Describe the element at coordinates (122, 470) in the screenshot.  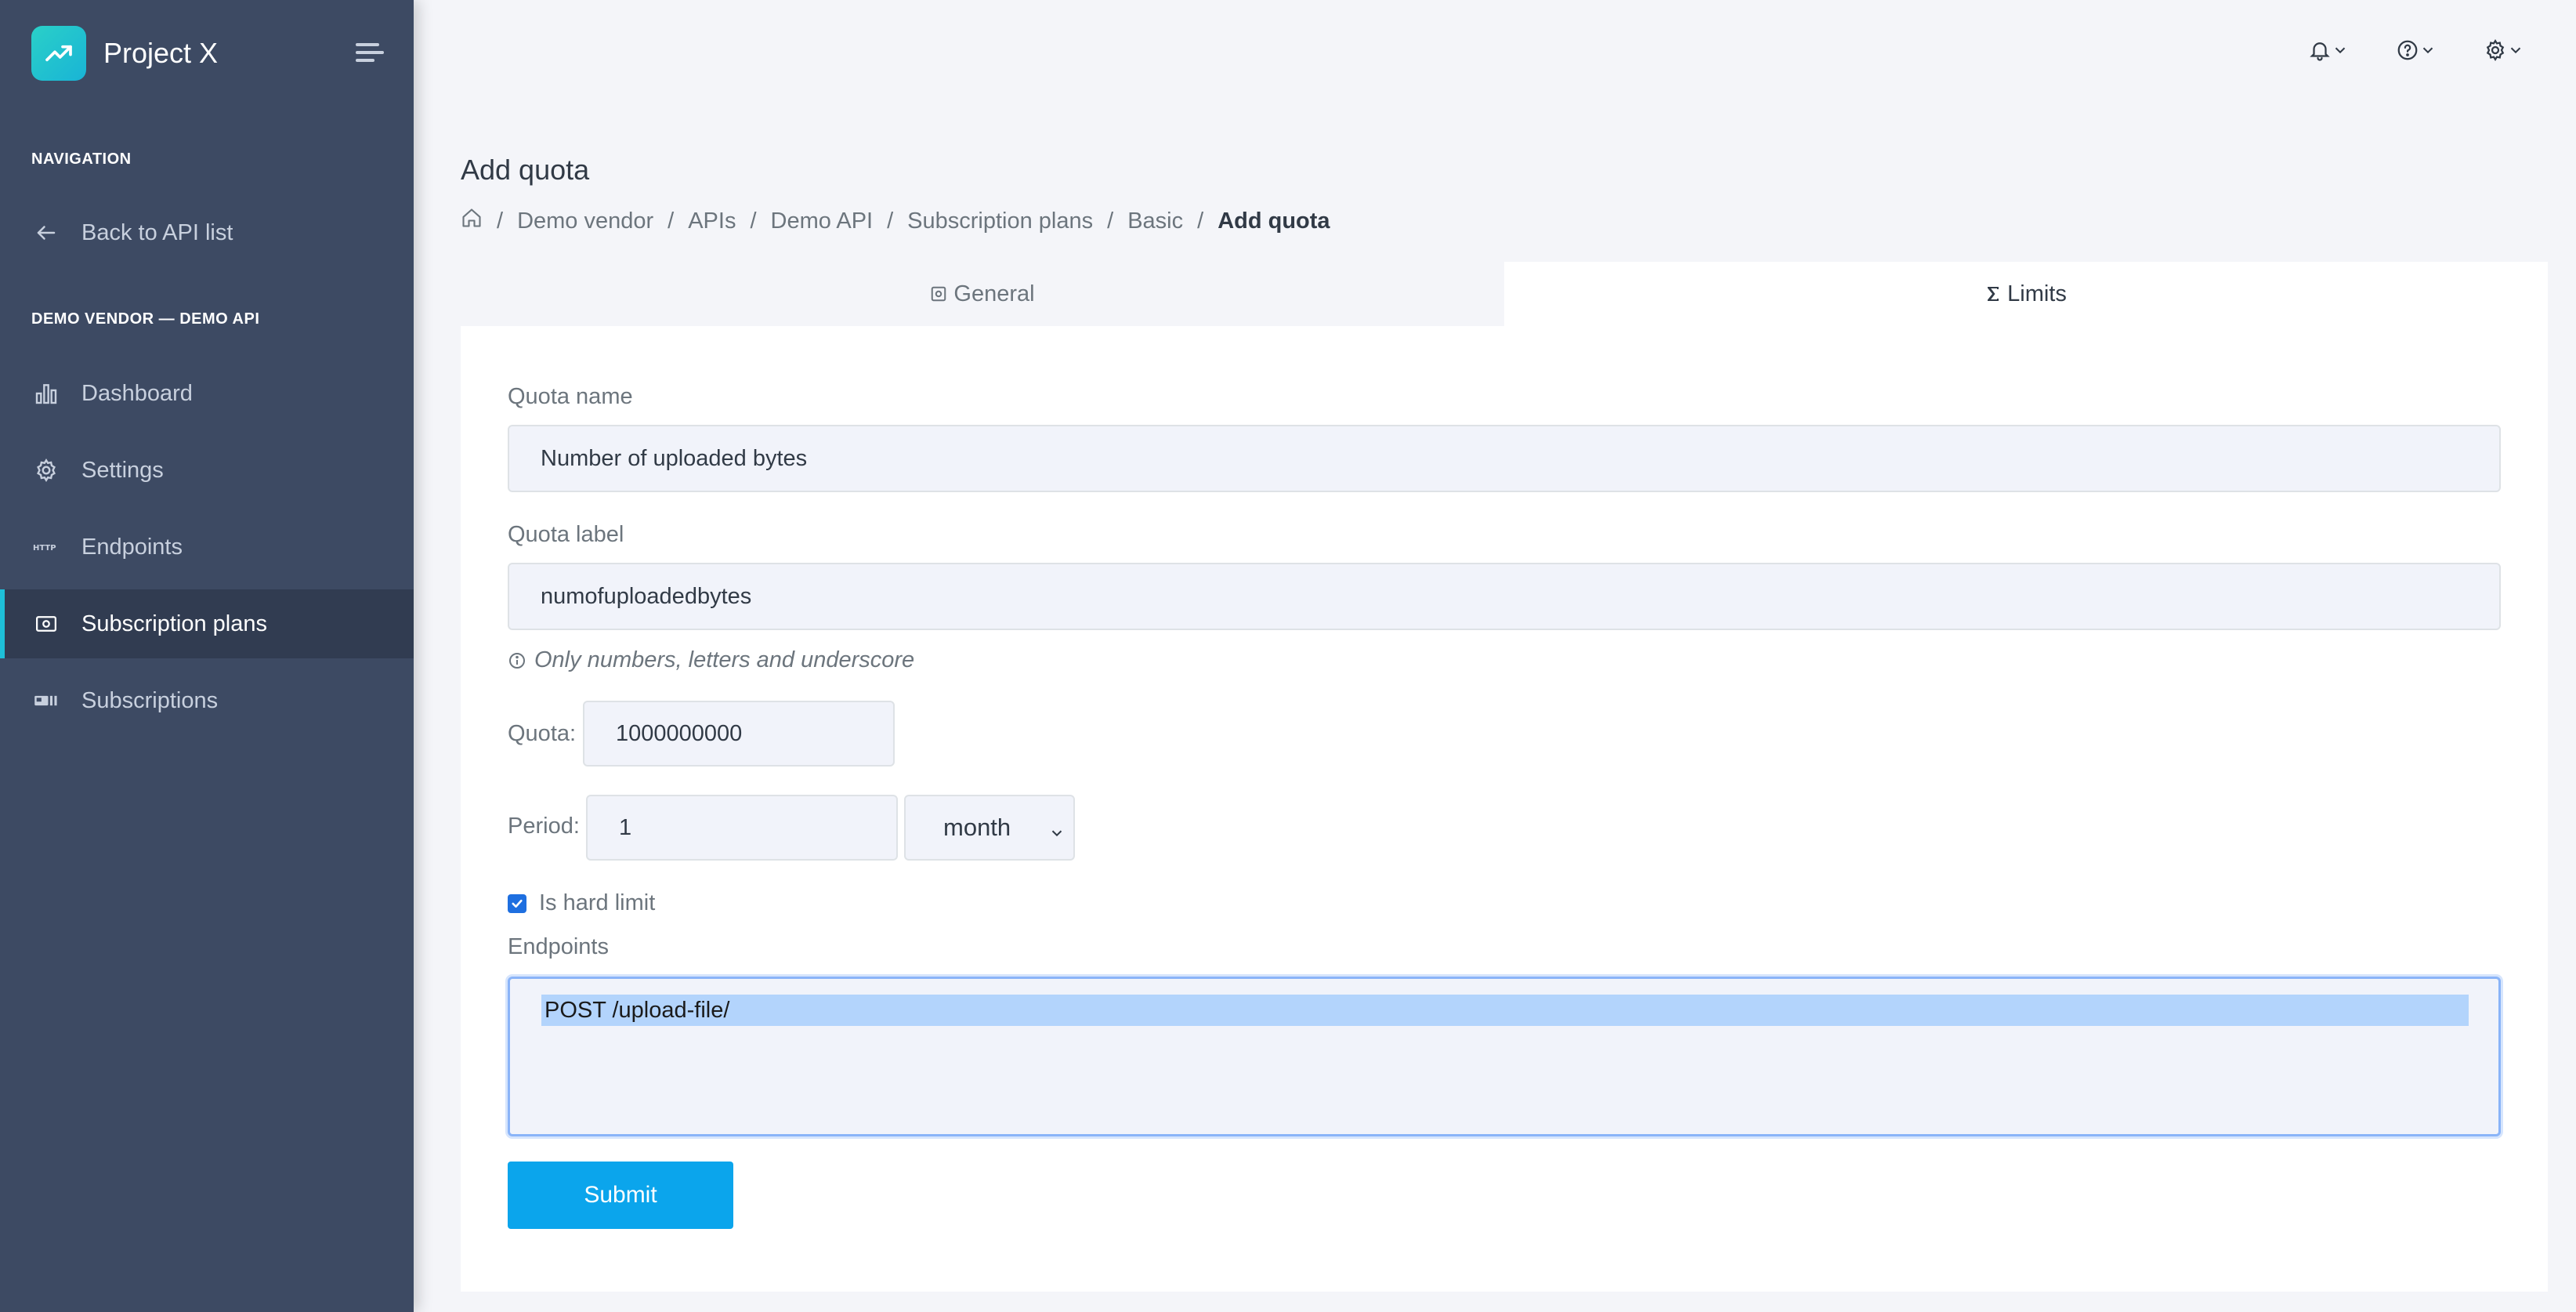
I see `sidebar-item-label: Settings` at that location.